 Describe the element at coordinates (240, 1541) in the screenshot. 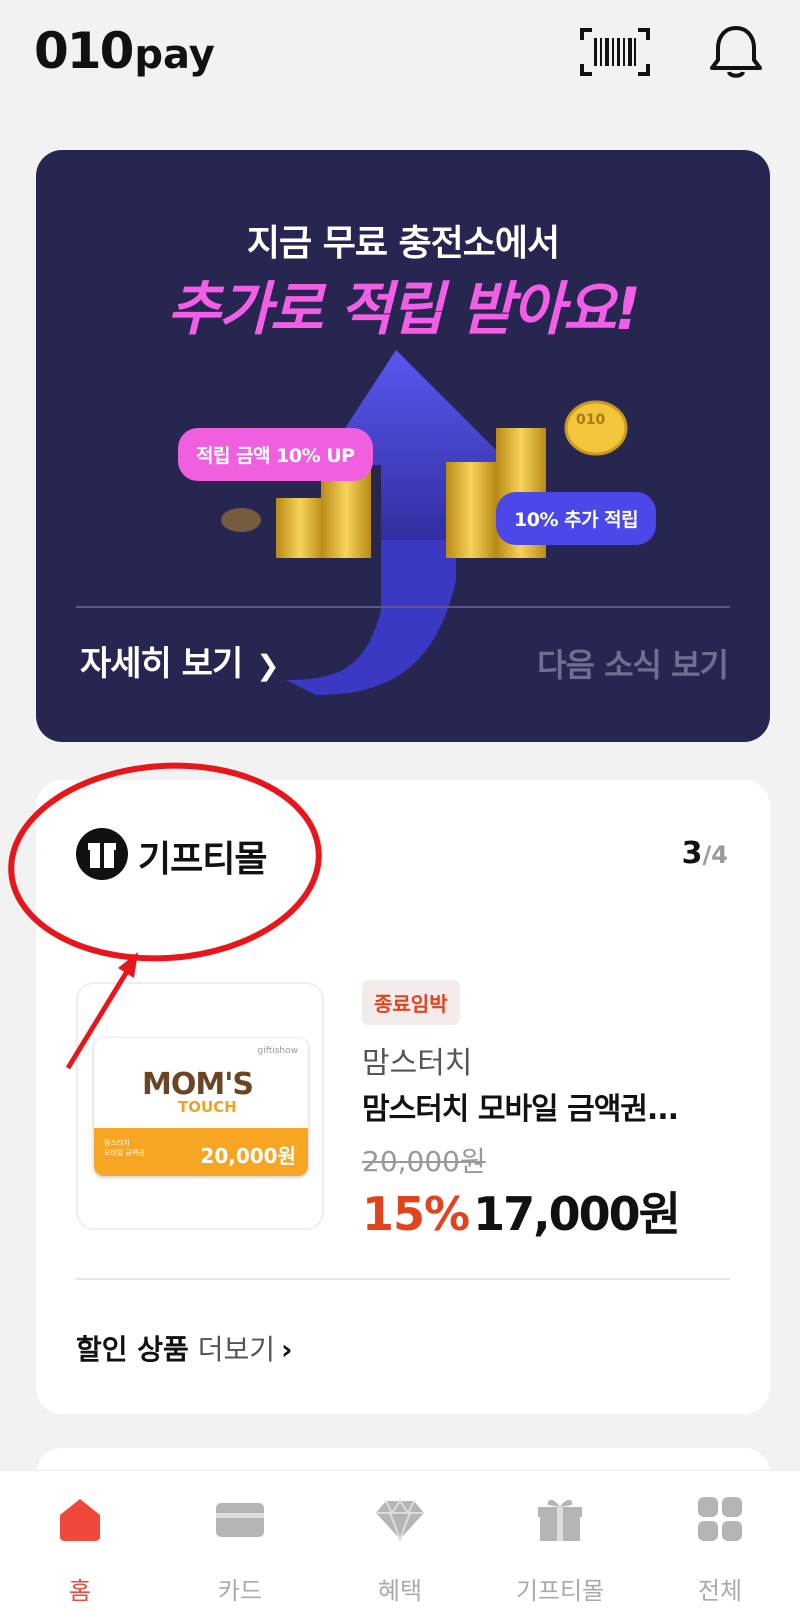

I see `nav-card: 카드` at that location.